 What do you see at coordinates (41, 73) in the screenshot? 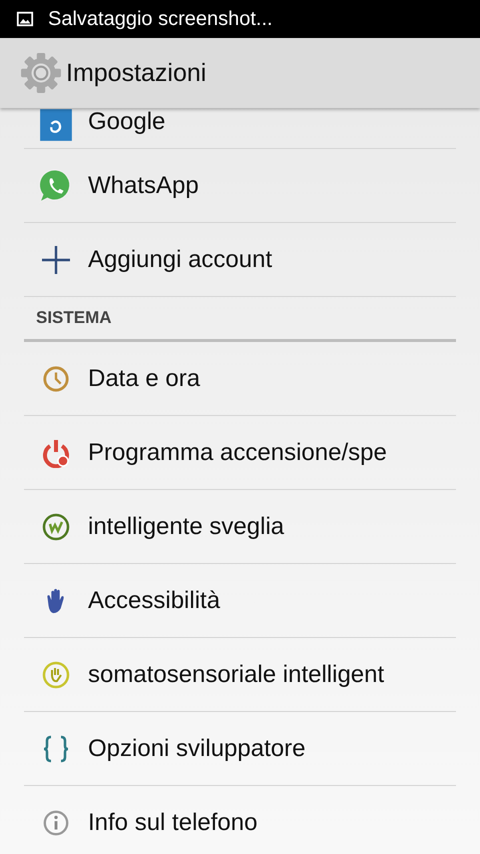
I see `gear-icon` at bounding box center [41, 73].